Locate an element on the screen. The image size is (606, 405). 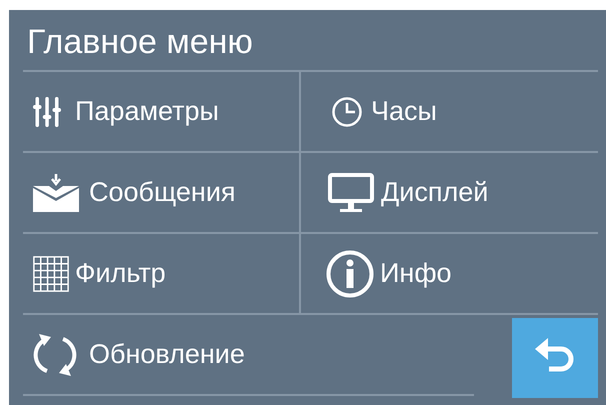
menu-item: Часы is located at coordinates (449, 112).